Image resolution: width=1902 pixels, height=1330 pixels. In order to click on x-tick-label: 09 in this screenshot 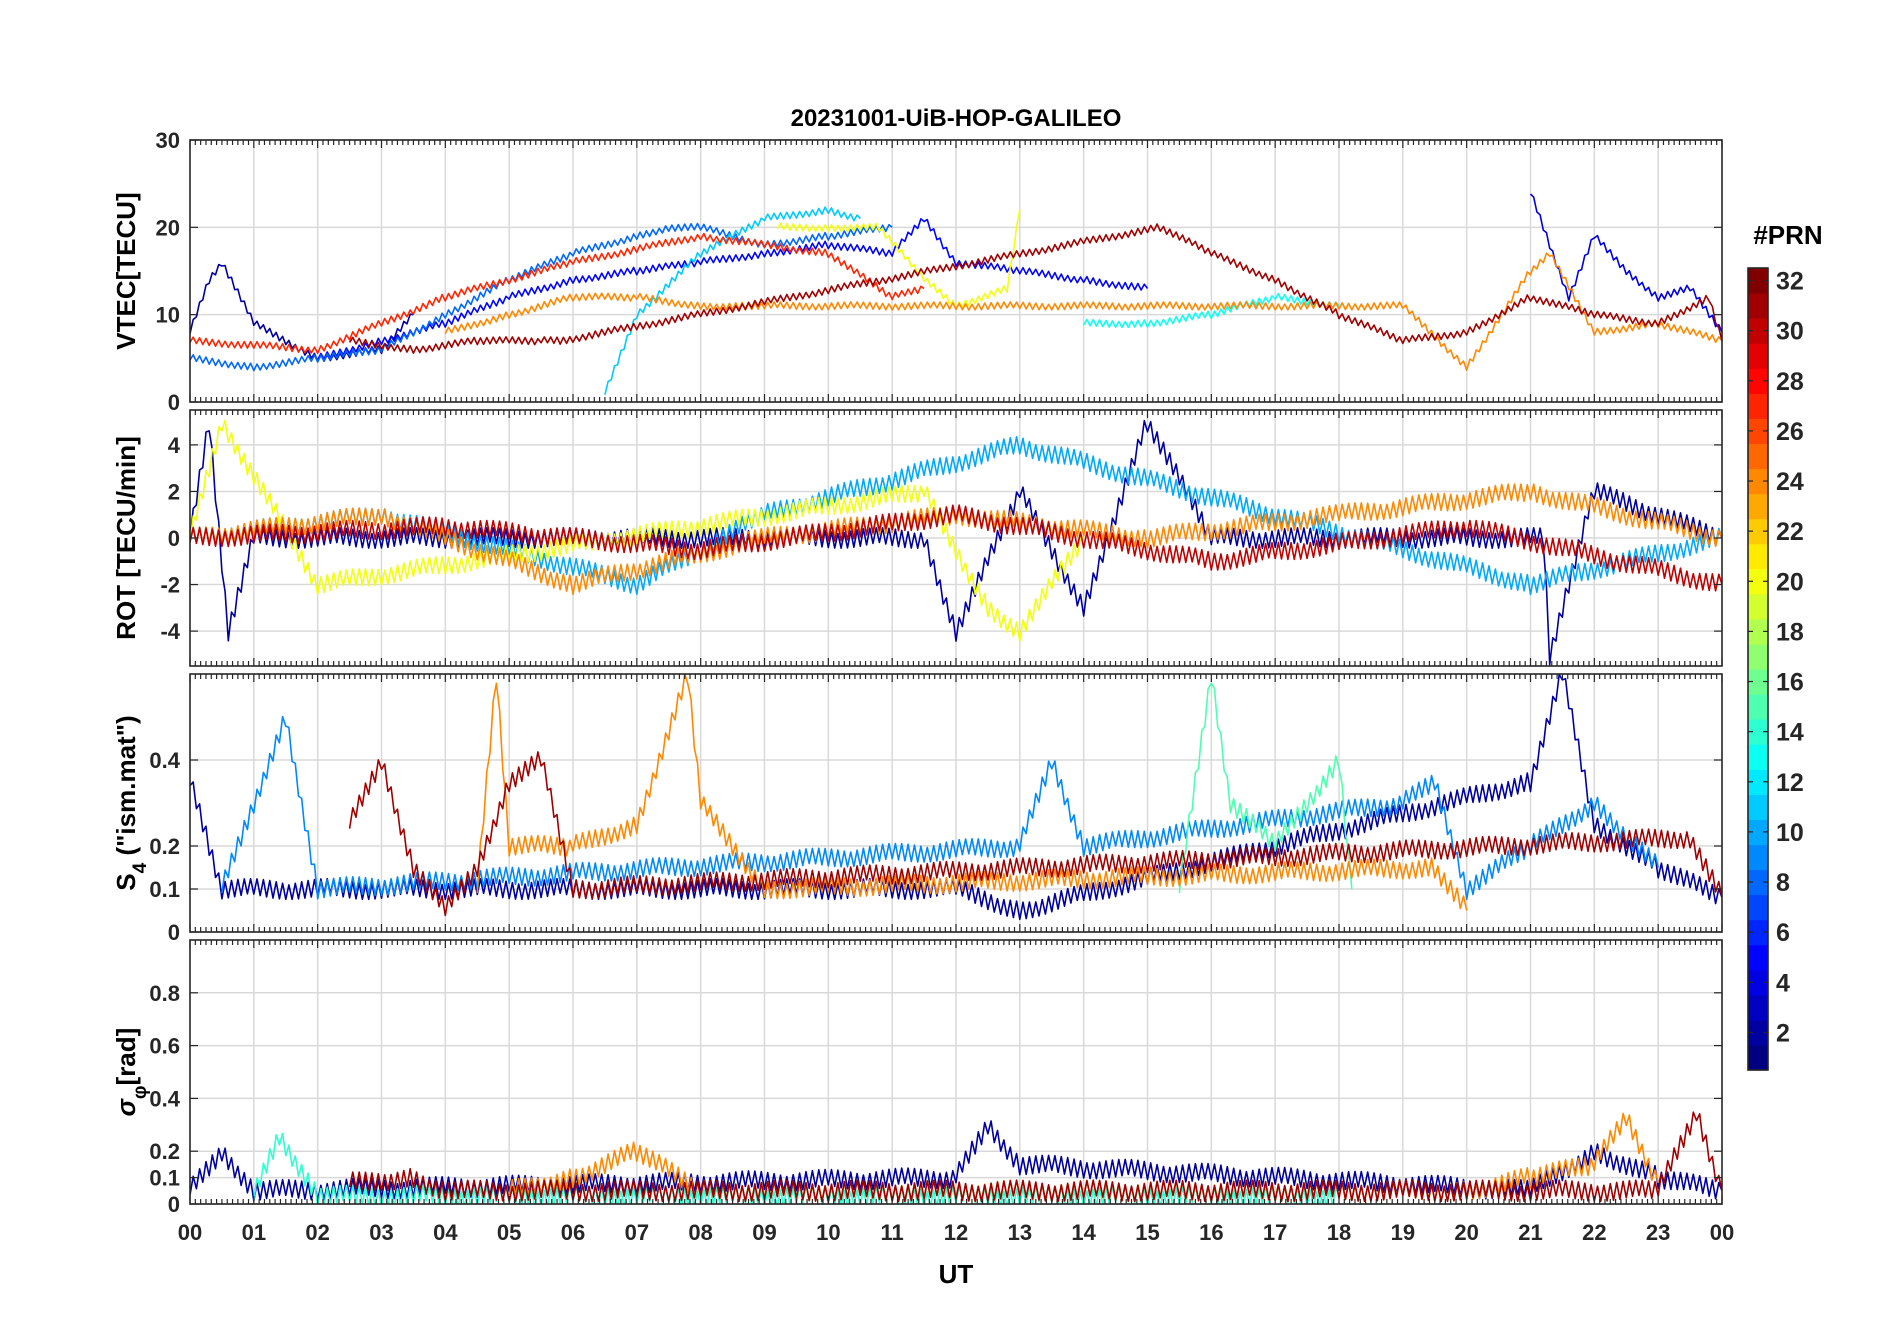, I will do `click(764, 1232)`.